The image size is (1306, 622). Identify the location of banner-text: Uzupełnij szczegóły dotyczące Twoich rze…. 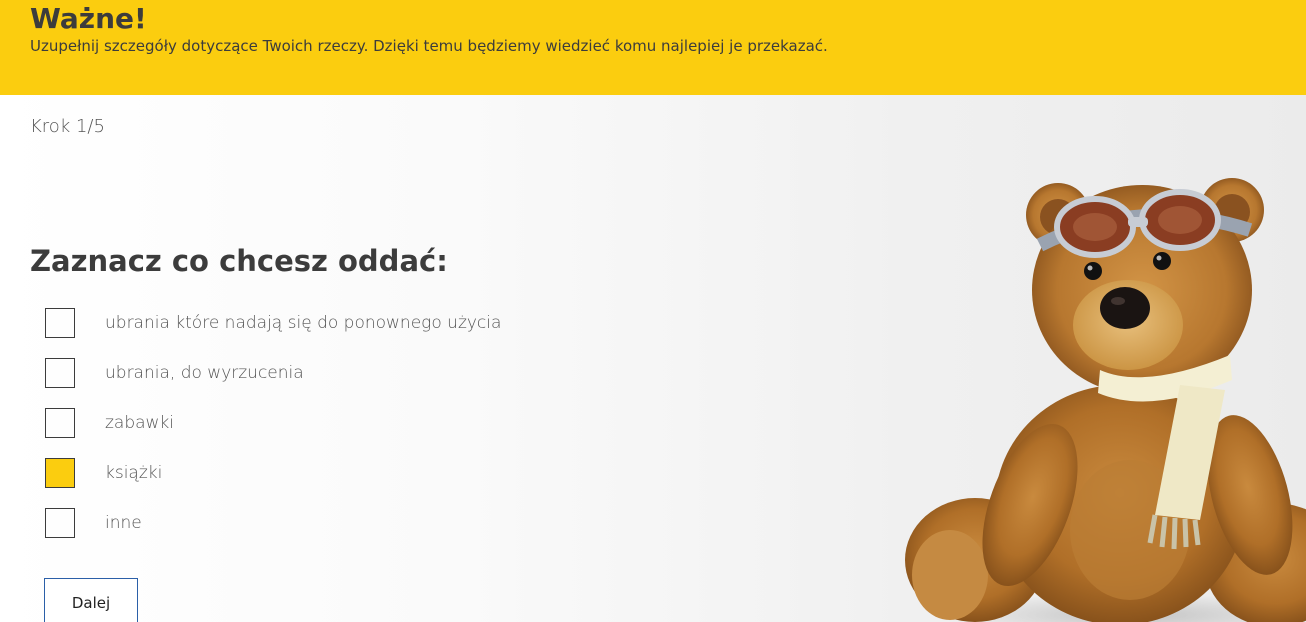
(429, 46).